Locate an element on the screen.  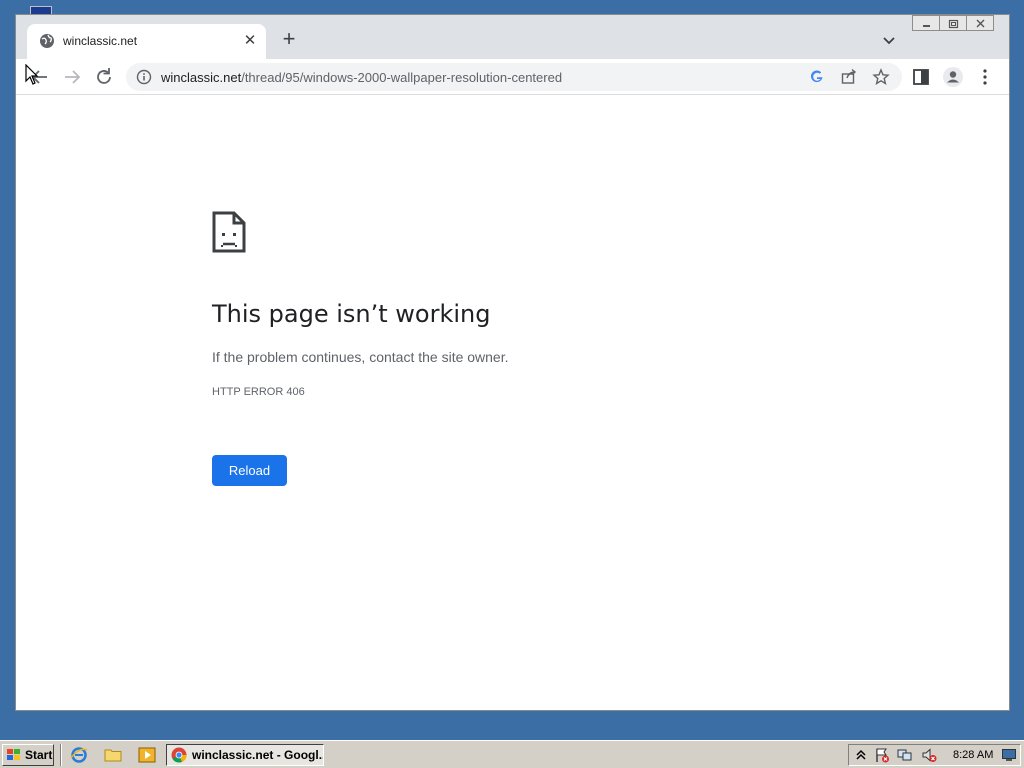
explorer-folder-icon is located at coordinates (113, 755).